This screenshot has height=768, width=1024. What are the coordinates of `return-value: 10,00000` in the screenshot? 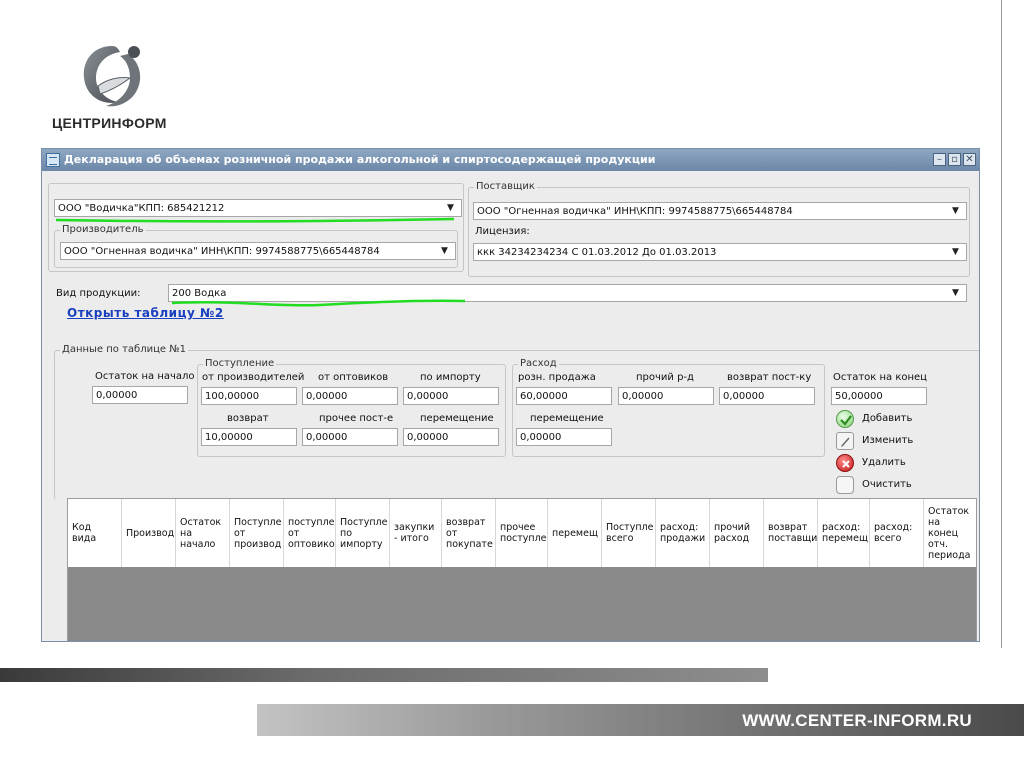 It's located at (229, 437).